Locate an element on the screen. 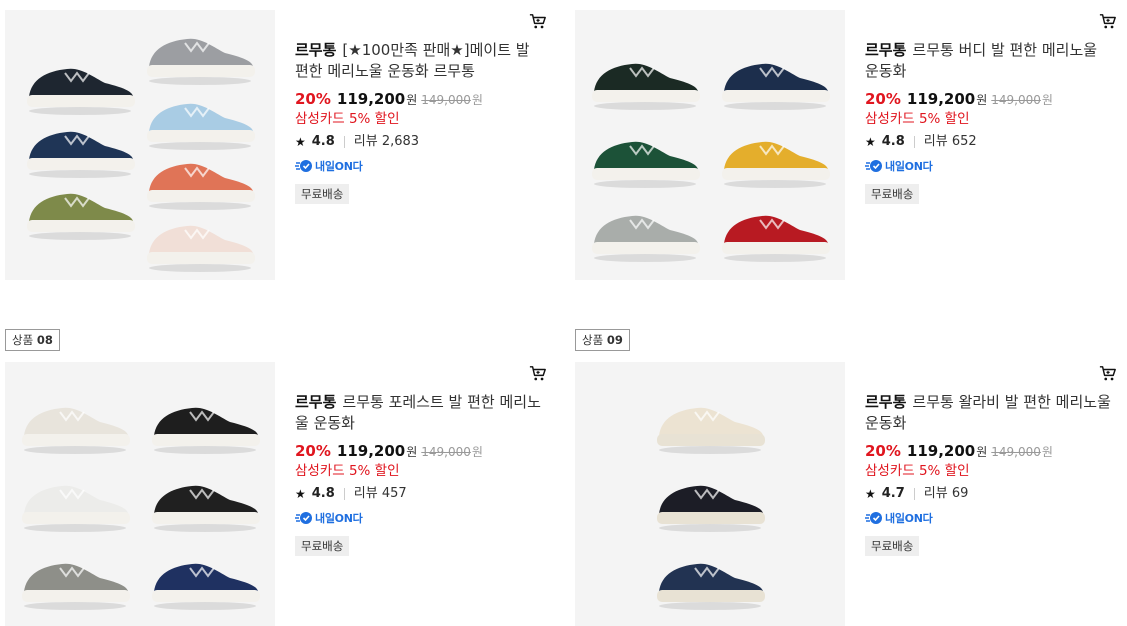 The height and width of the screenshot is (626, 1127). review-count: 리뷰 69 is located at coordinates (946, 494).